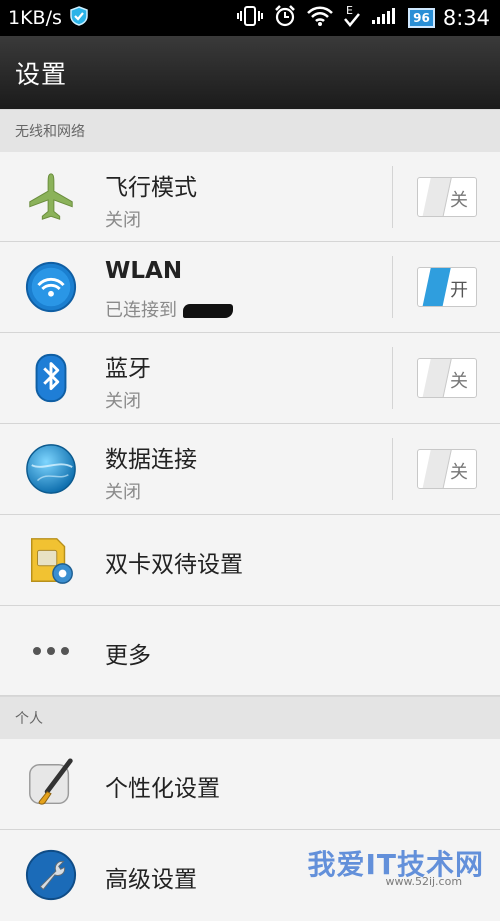  Describe the element at coordinates (250, 378) in the screenshot. I see `settings-item-bluetooth: 蓝牙 关闭 关` at that location.